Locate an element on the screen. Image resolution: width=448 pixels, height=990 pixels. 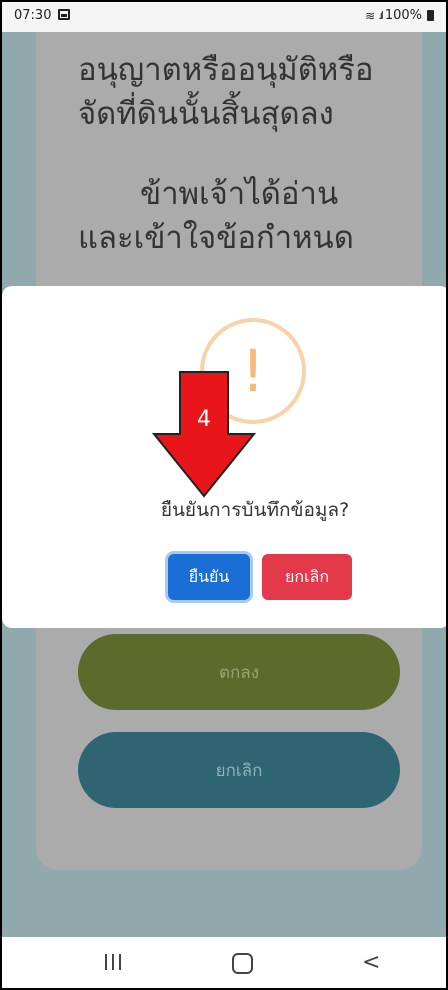
status-time: 07:30 is located at coordinates (33, 15).